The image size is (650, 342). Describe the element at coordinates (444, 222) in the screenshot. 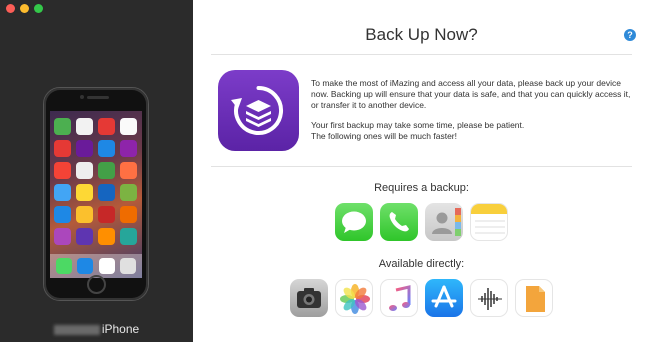

I see `contacts-icon` at that location.